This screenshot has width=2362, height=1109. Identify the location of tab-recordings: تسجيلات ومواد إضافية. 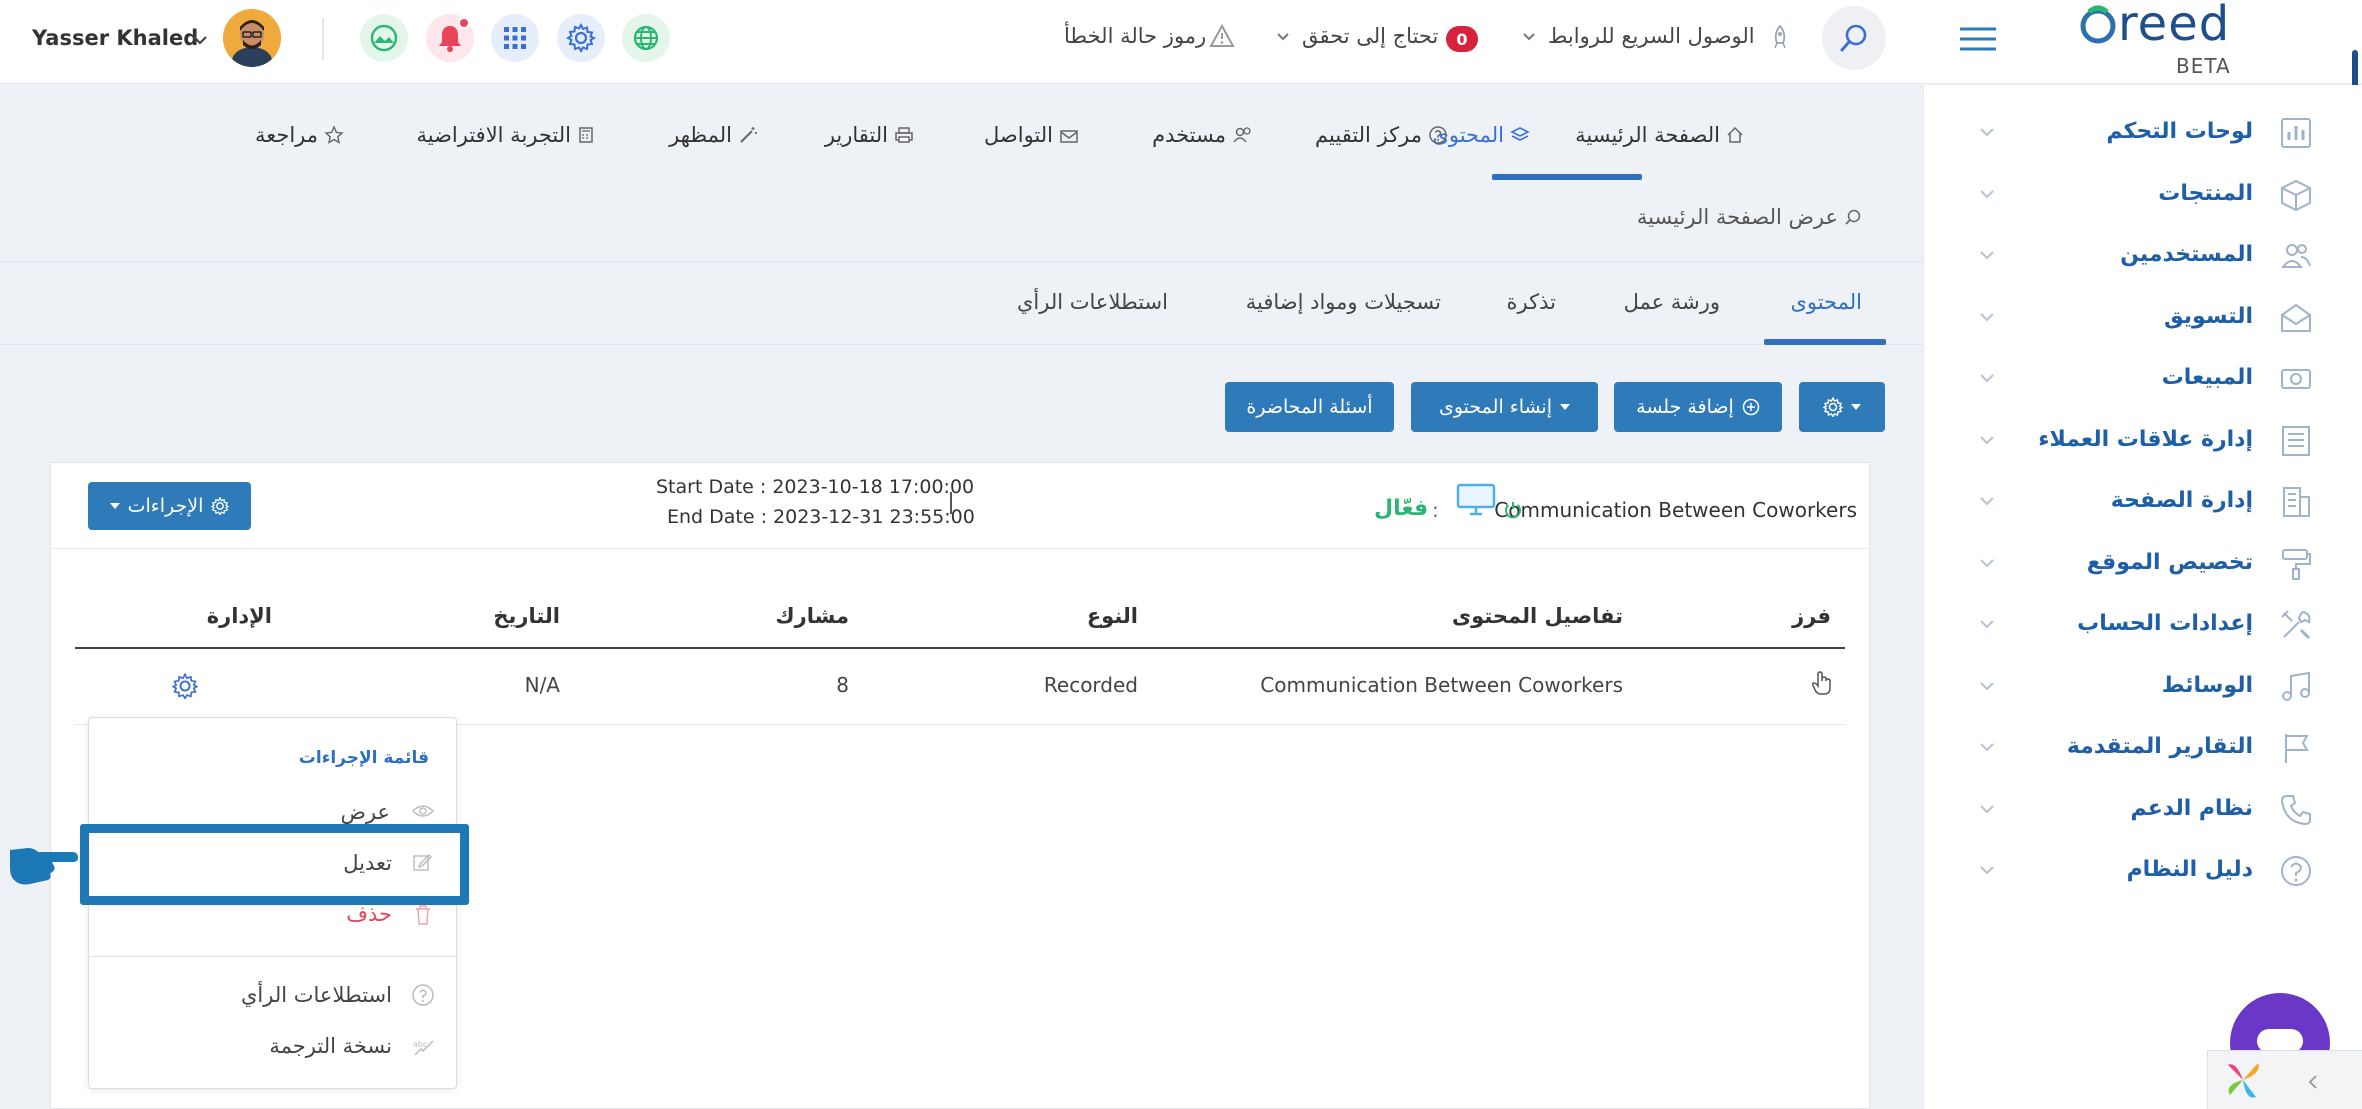
(1343, 302).